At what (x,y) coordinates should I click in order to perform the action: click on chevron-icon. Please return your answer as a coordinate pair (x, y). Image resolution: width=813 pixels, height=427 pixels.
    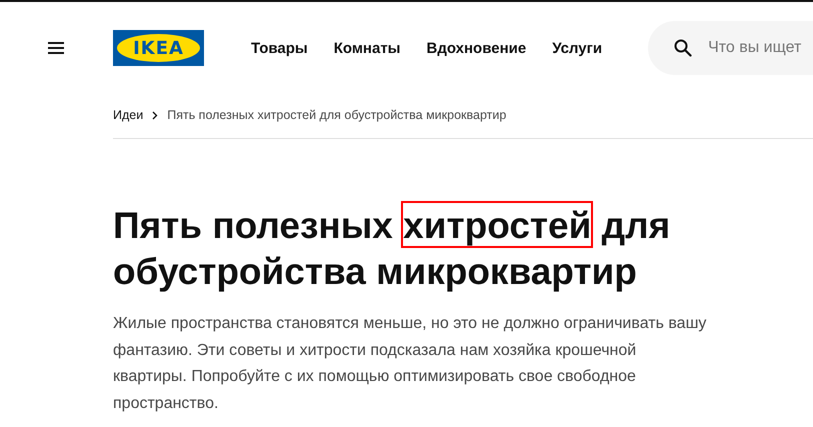
    Looking at the image, I should click on (155, 115).